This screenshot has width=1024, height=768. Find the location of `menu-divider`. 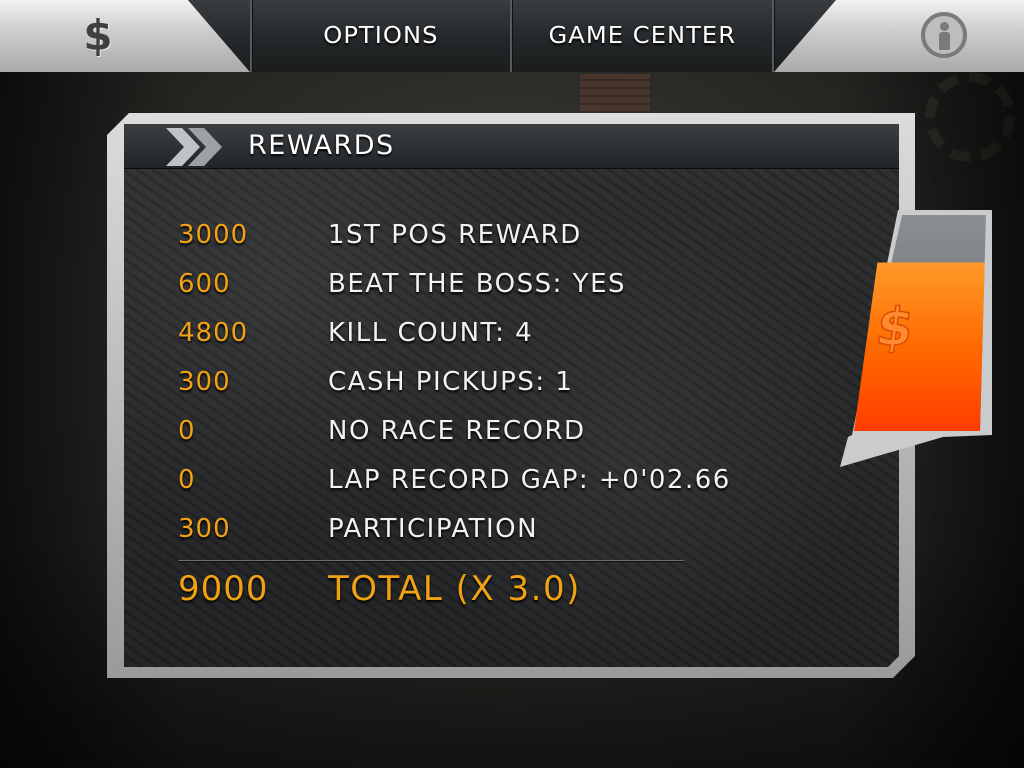

menu-divider is located at coordinates (773, 36).